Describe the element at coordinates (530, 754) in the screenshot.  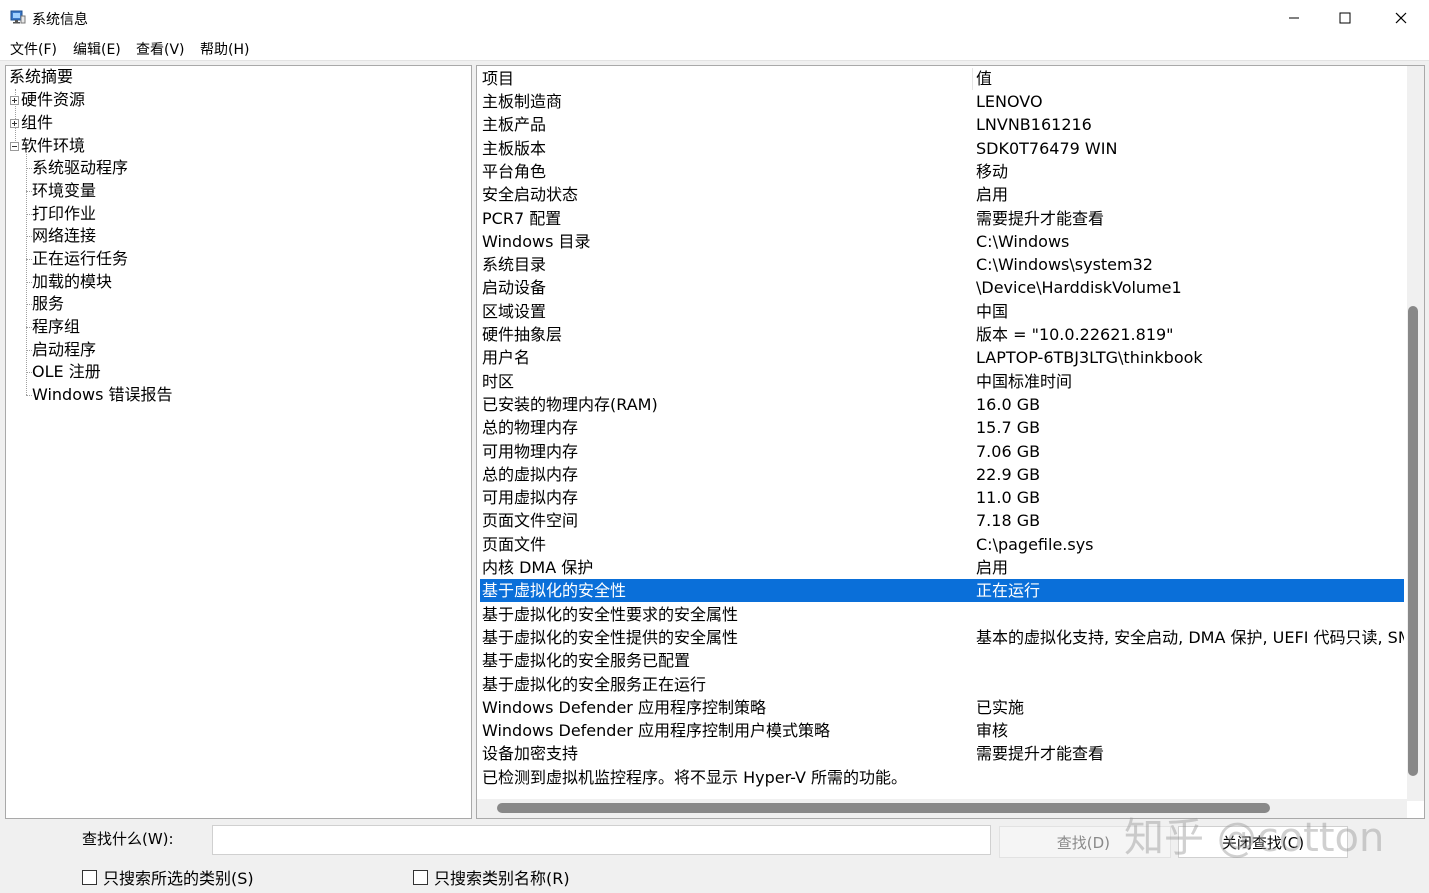
I see `row-item: 设备加密支持` at that location.